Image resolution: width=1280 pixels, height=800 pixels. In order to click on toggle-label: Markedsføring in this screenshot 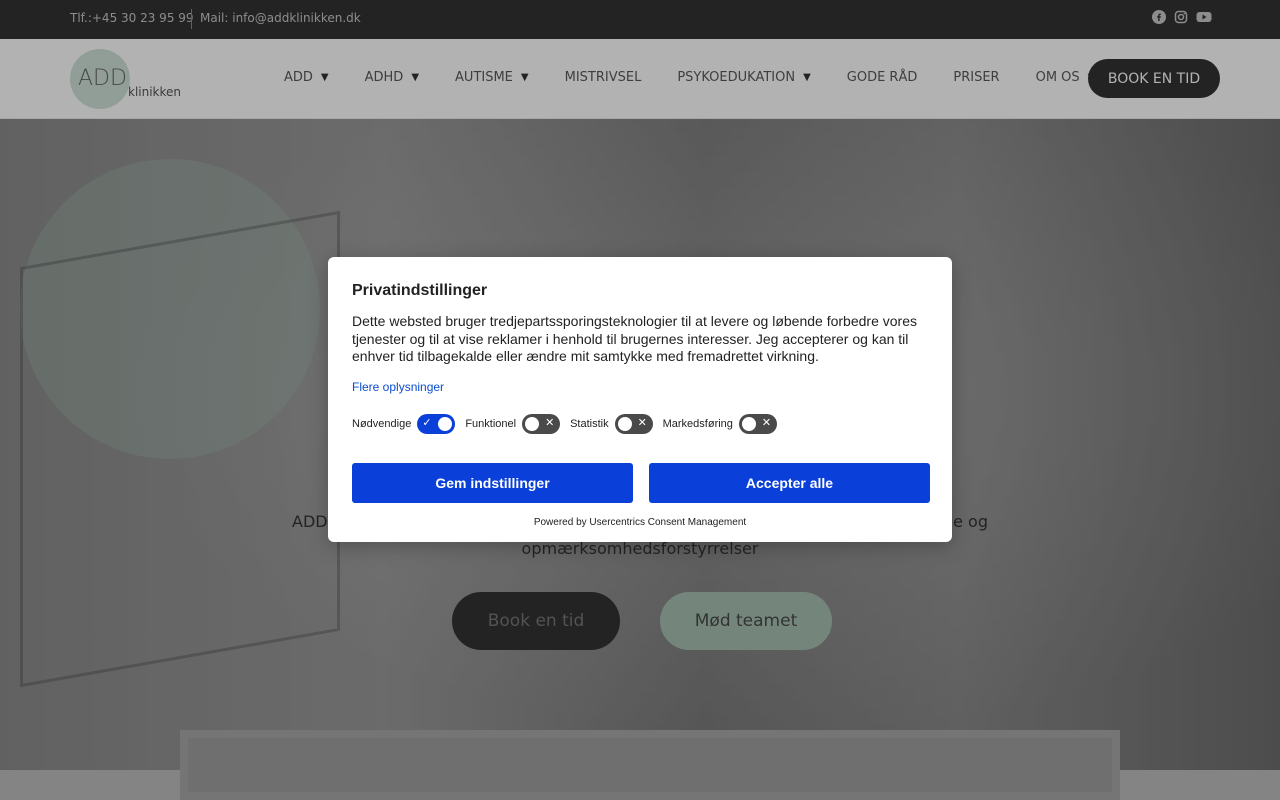, I will do `click(697, 424)`.